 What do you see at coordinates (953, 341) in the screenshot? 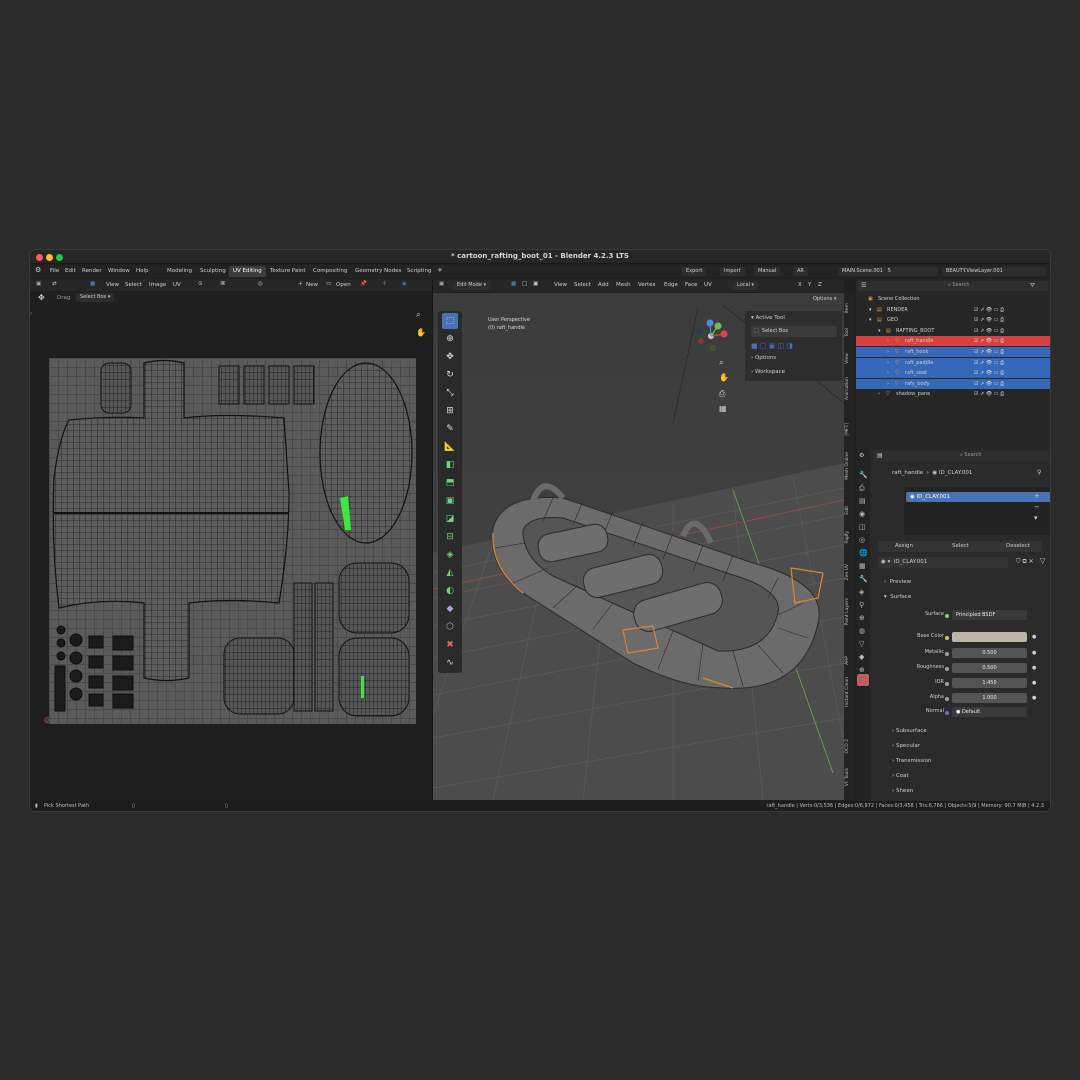
I see `outliner-item-raft-handle: › ▽ raft_handle ☑ ➚ 👁 ▭ ⎙` at bounding box center [953, 341].